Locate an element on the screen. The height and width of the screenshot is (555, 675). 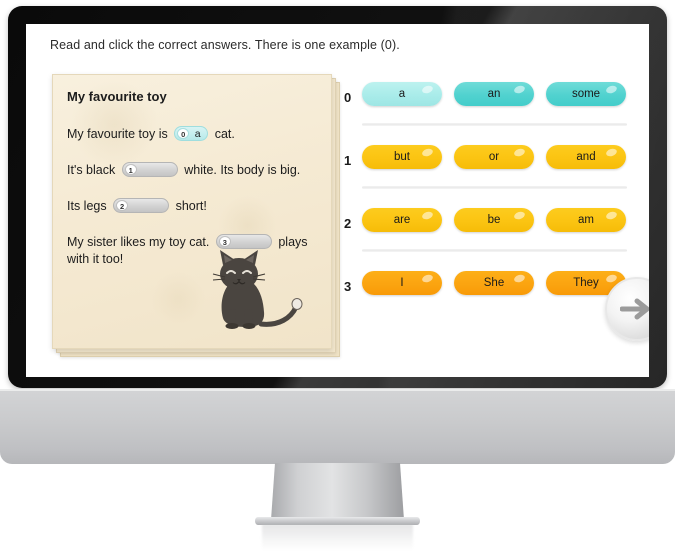
sentence-1-post: white. Its body is big. is located at coordinates (242, 170).